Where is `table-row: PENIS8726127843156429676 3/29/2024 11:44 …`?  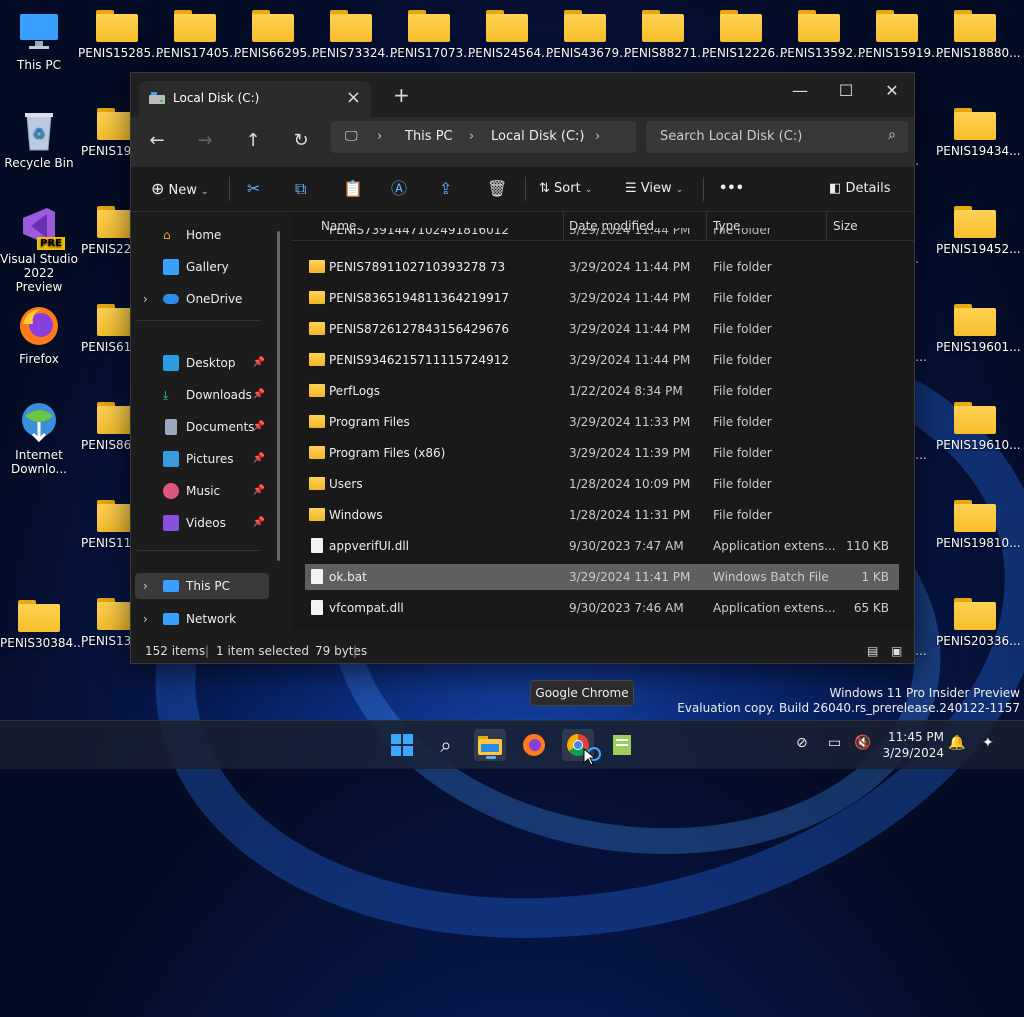 table-row: PENIS8726127843156429676 3/29/2024 11:44 … is located at coordinates (602, 329).